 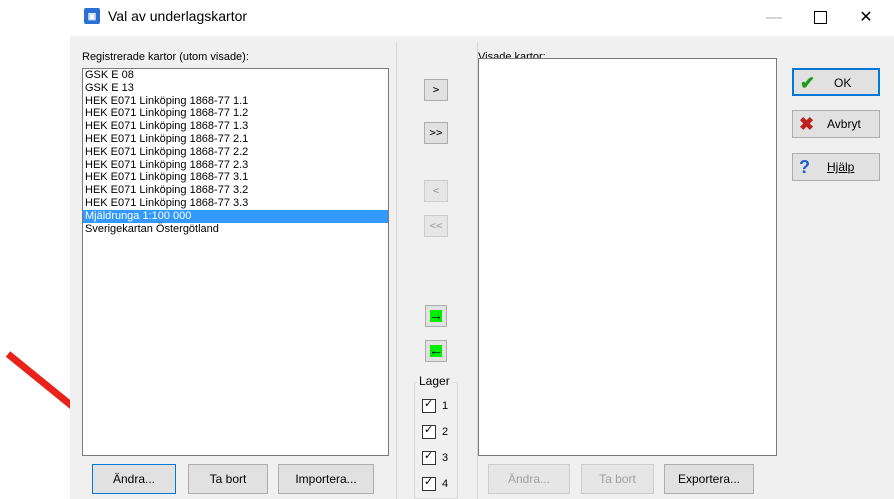 I want to click on layers-title: Lager, so click(x=434, y=381).